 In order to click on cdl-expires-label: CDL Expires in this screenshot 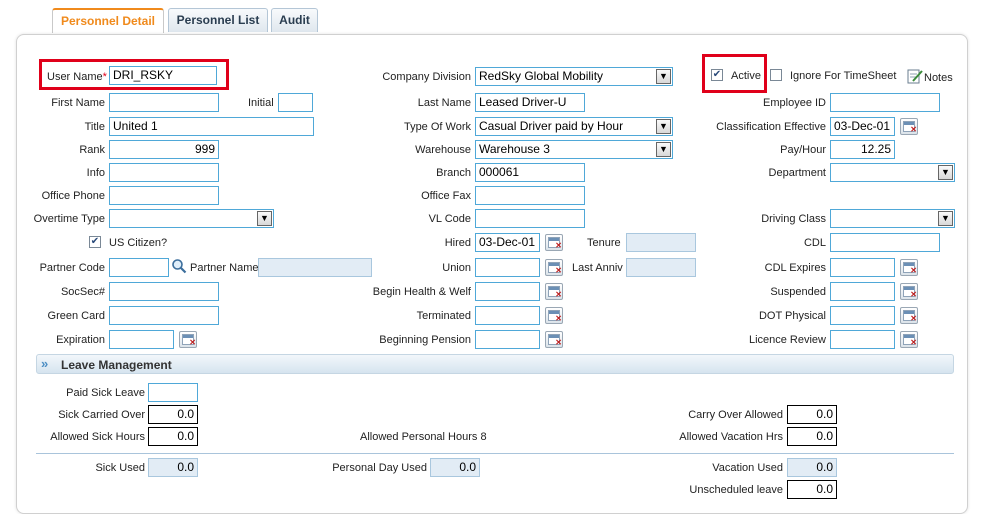, I will do `click(795, 268)`.